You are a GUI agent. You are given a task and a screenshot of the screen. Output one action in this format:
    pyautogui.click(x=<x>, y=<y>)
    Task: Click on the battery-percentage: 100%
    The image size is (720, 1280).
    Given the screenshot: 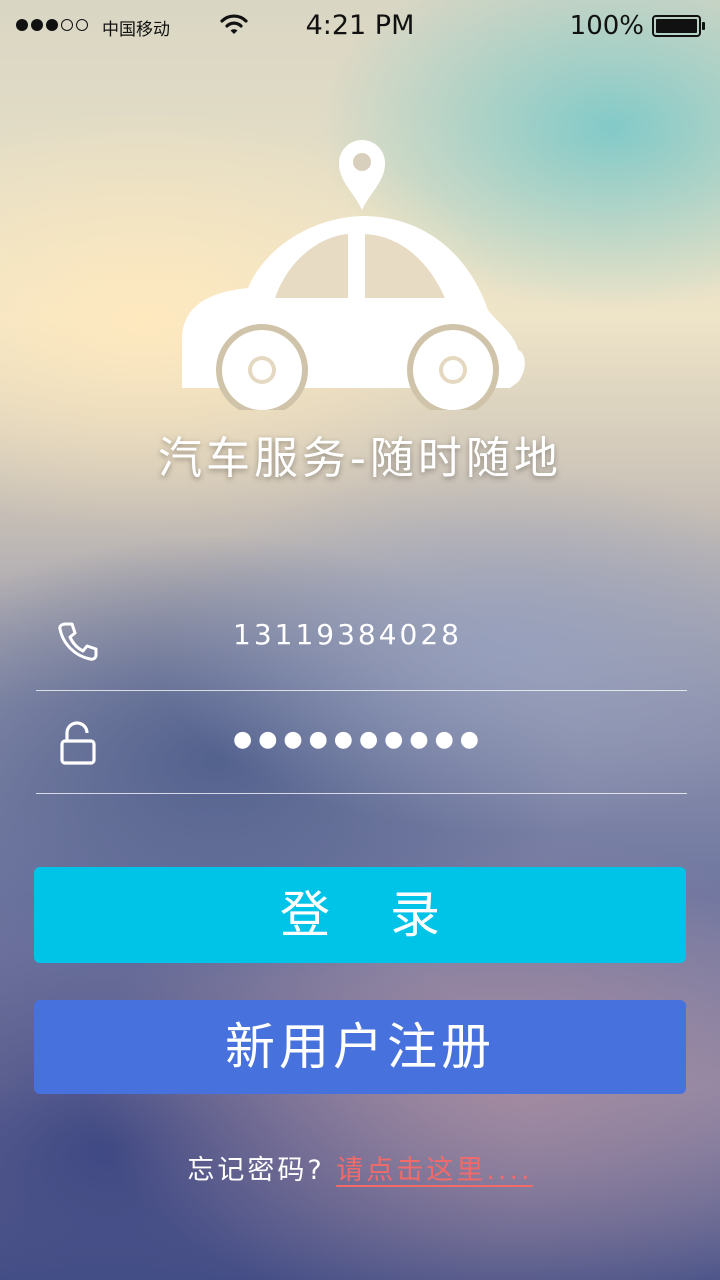 What is the action you would take?
    pyautogui.click(x=606, y=26)
    